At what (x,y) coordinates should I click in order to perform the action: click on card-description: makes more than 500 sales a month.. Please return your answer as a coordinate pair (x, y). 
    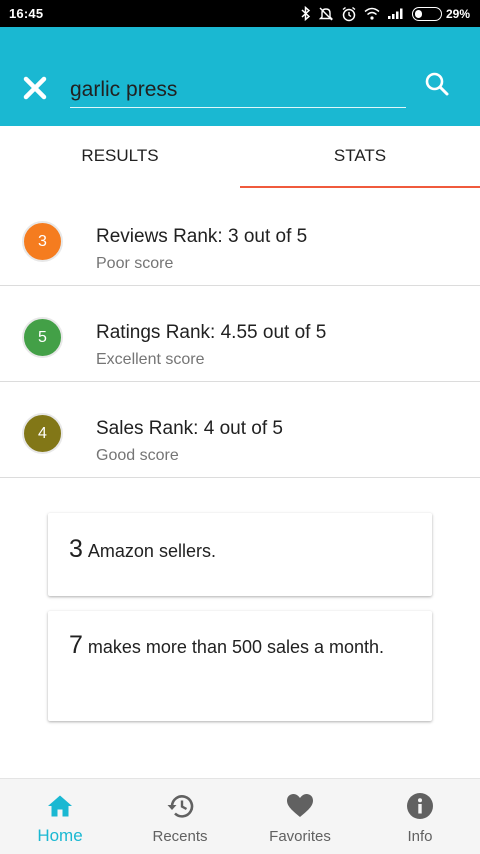
    Looking at the image, I should click on (236, 647).